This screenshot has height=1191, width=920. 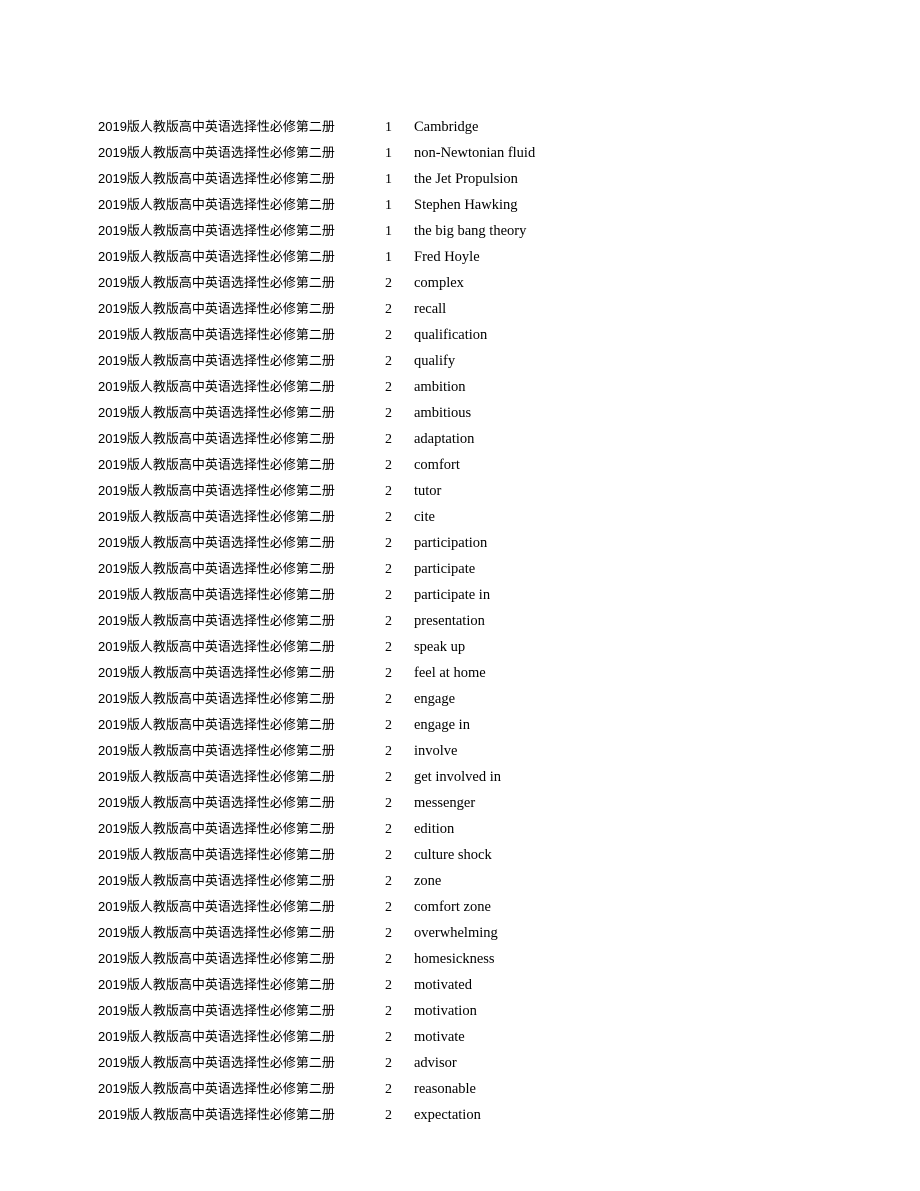 I want to click on table-row: 2019版人教版高中英语选择性必修第二册 2 participation, so click(x=478, y=543).